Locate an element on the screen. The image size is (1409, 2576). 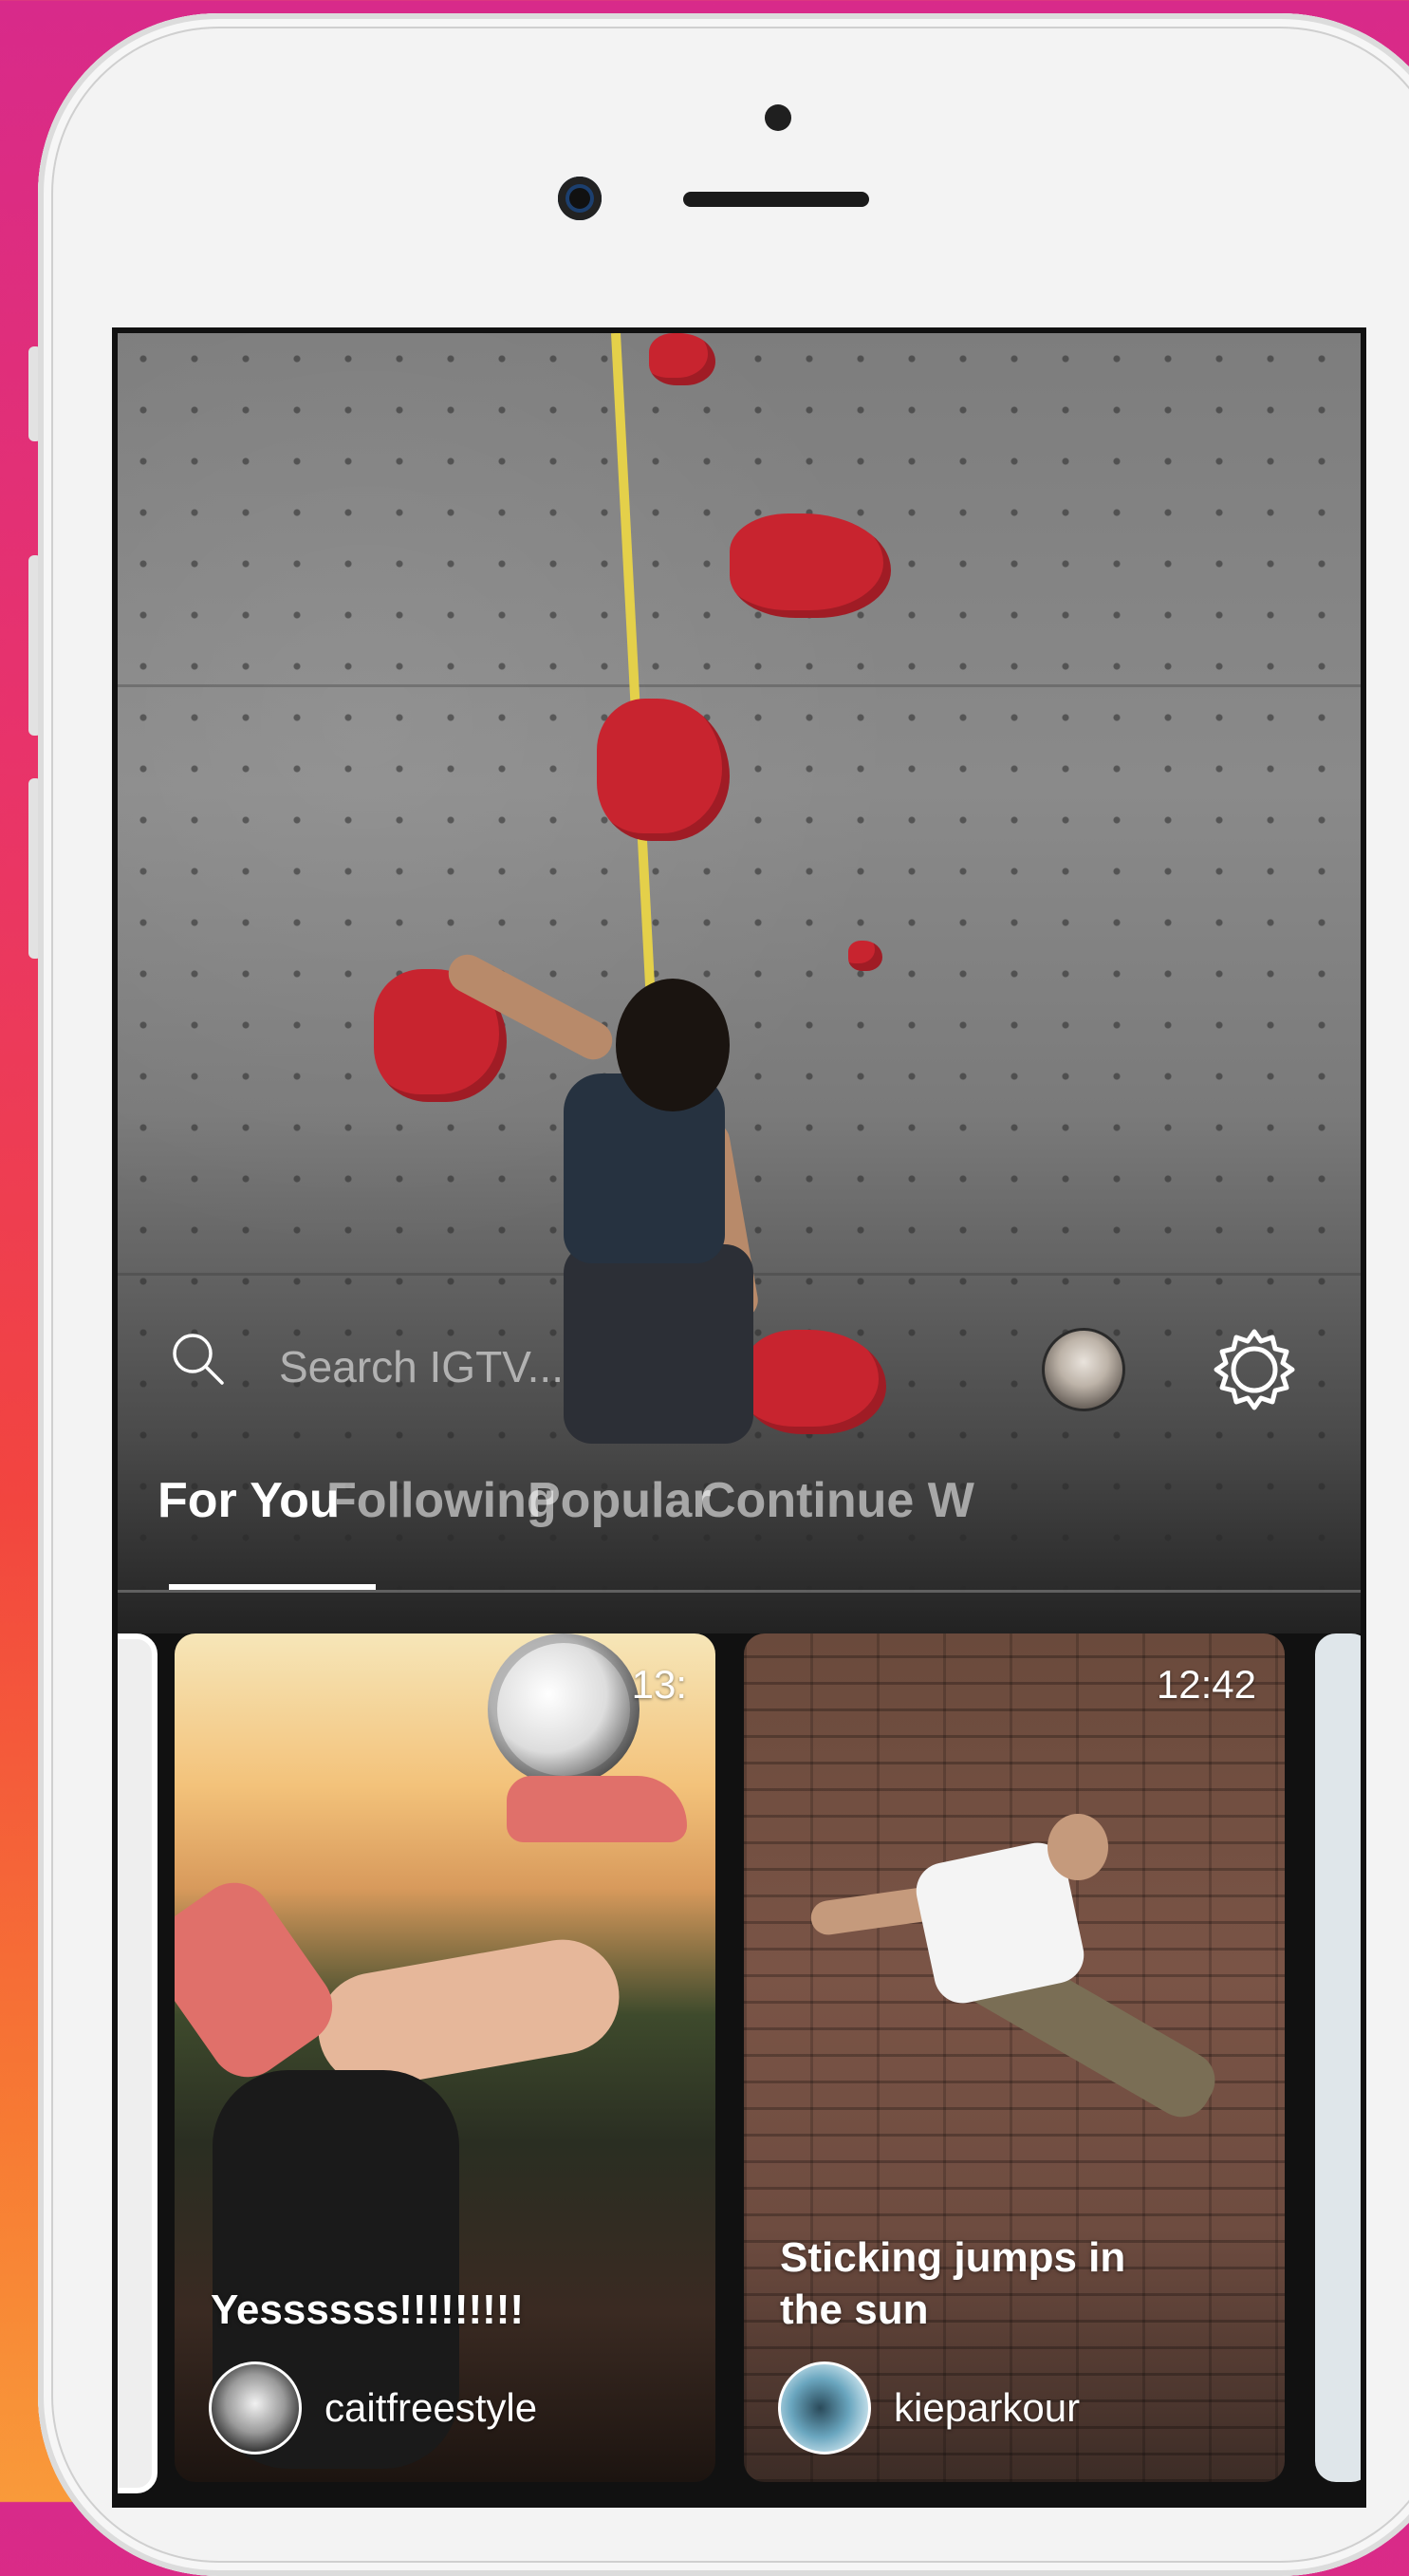
gear-icon is located at coordinates (1254, 1368).